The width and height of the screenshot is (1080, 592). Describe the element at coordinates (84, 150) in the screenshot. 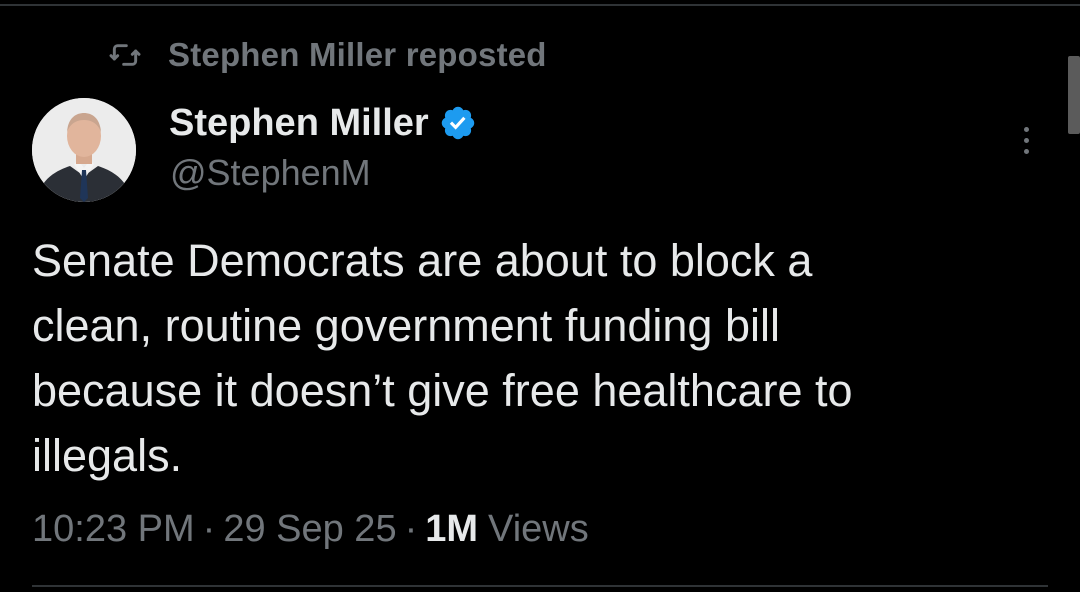

I see `avatar` at that location.